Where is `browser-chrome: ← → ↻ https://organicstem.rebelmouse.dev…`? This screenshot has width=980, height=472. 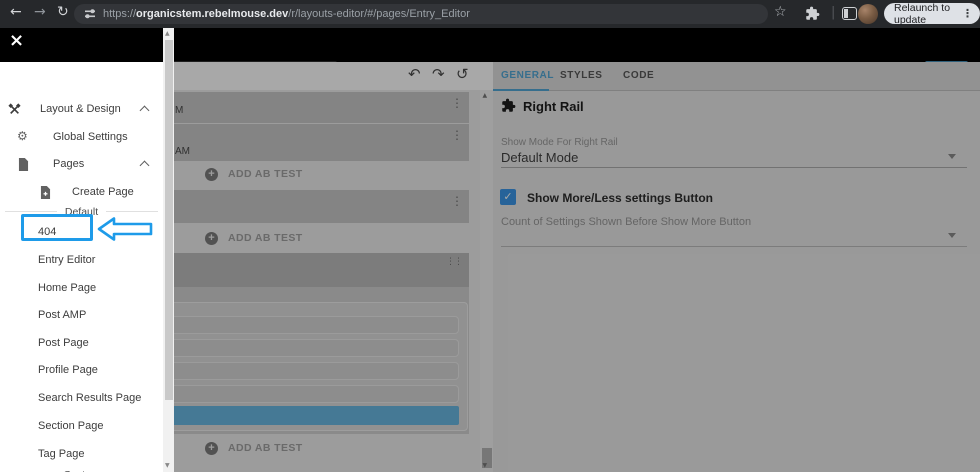 browser-chrome: ← → ↻ https://organicstem.rebelmouse.dev… is located at coordinates (490, 14).